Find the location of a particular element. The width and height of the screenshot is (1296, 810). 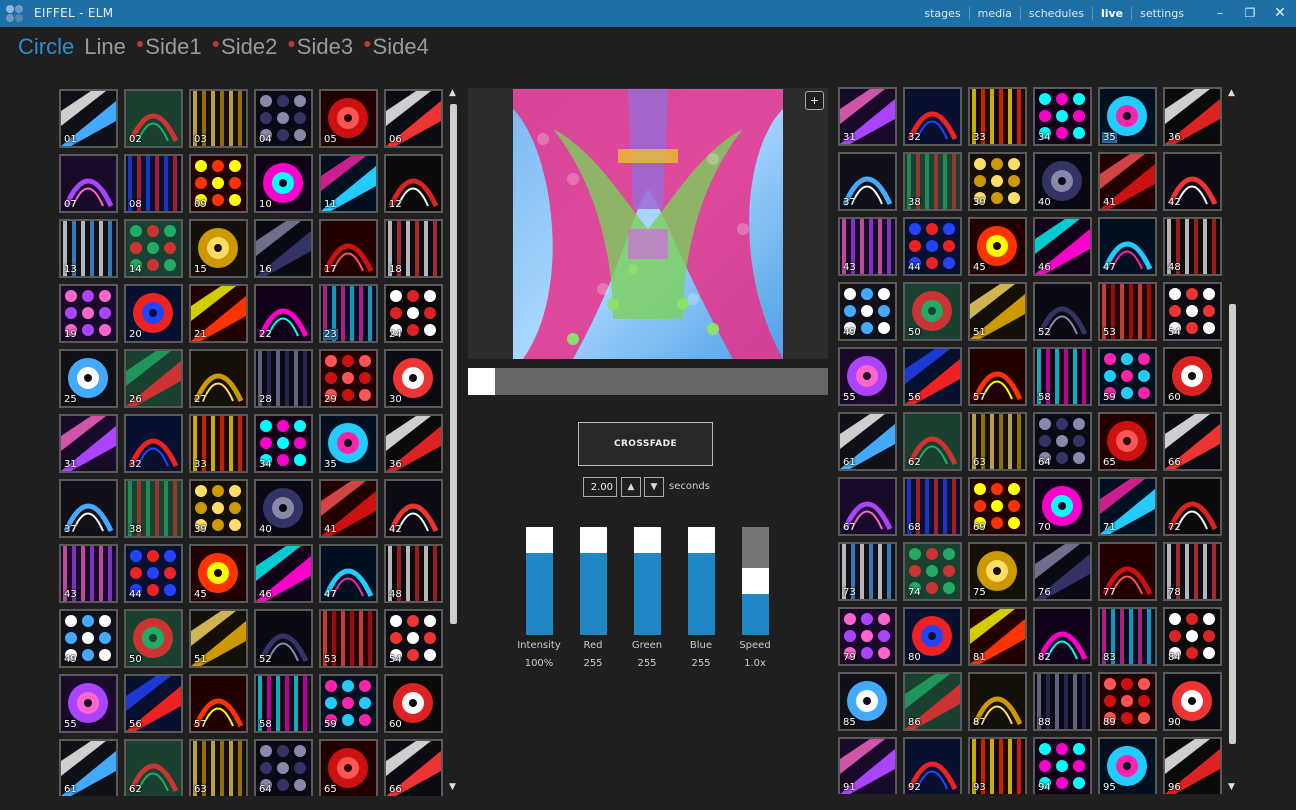

media-thumbnail: 65 is located at coordinates (1127, 441).